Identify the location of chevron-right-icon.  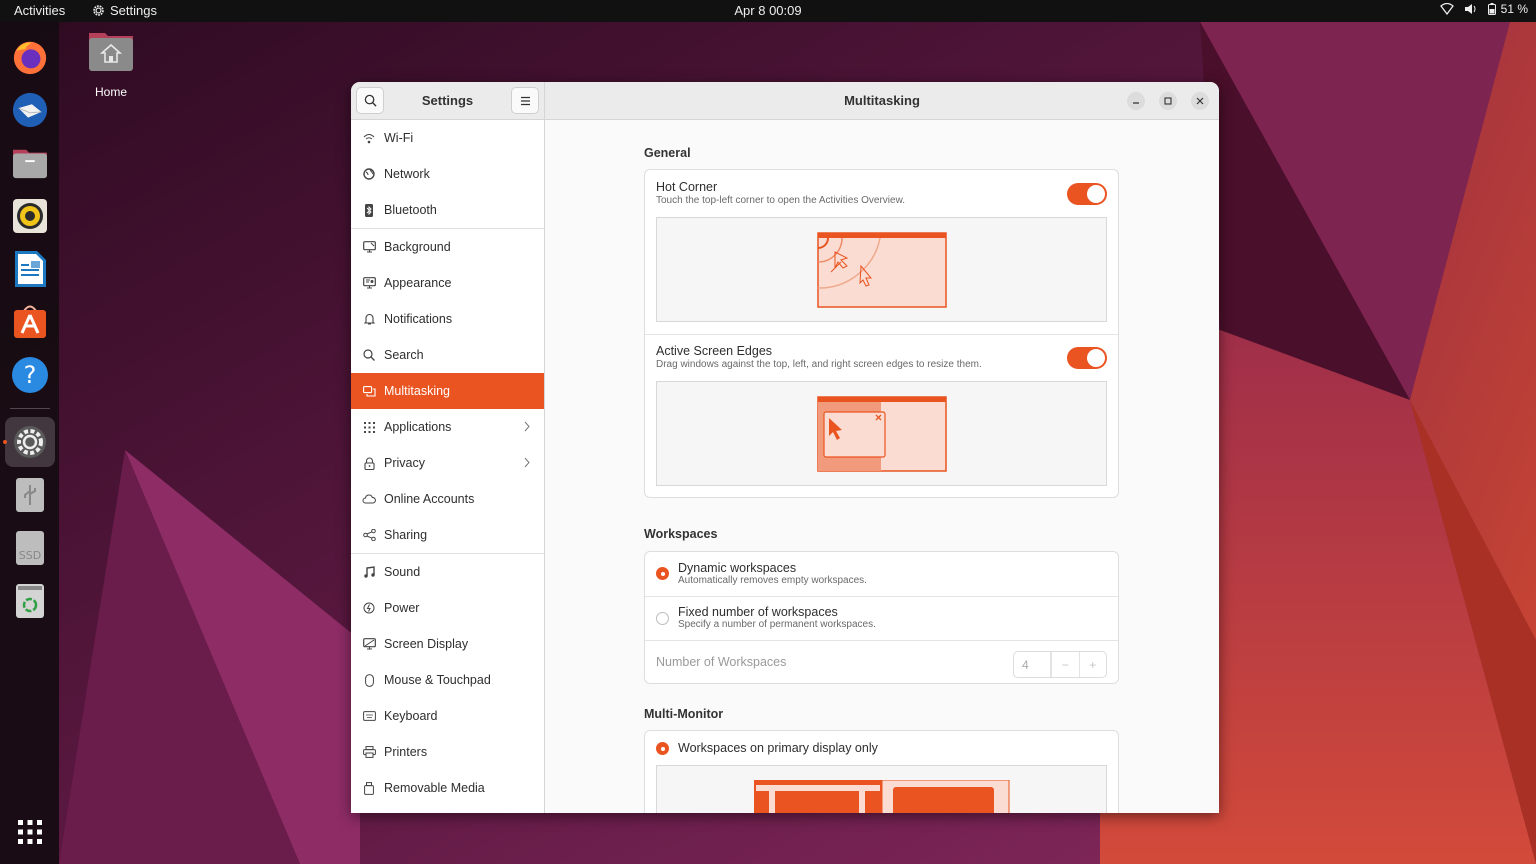
(527, 462).